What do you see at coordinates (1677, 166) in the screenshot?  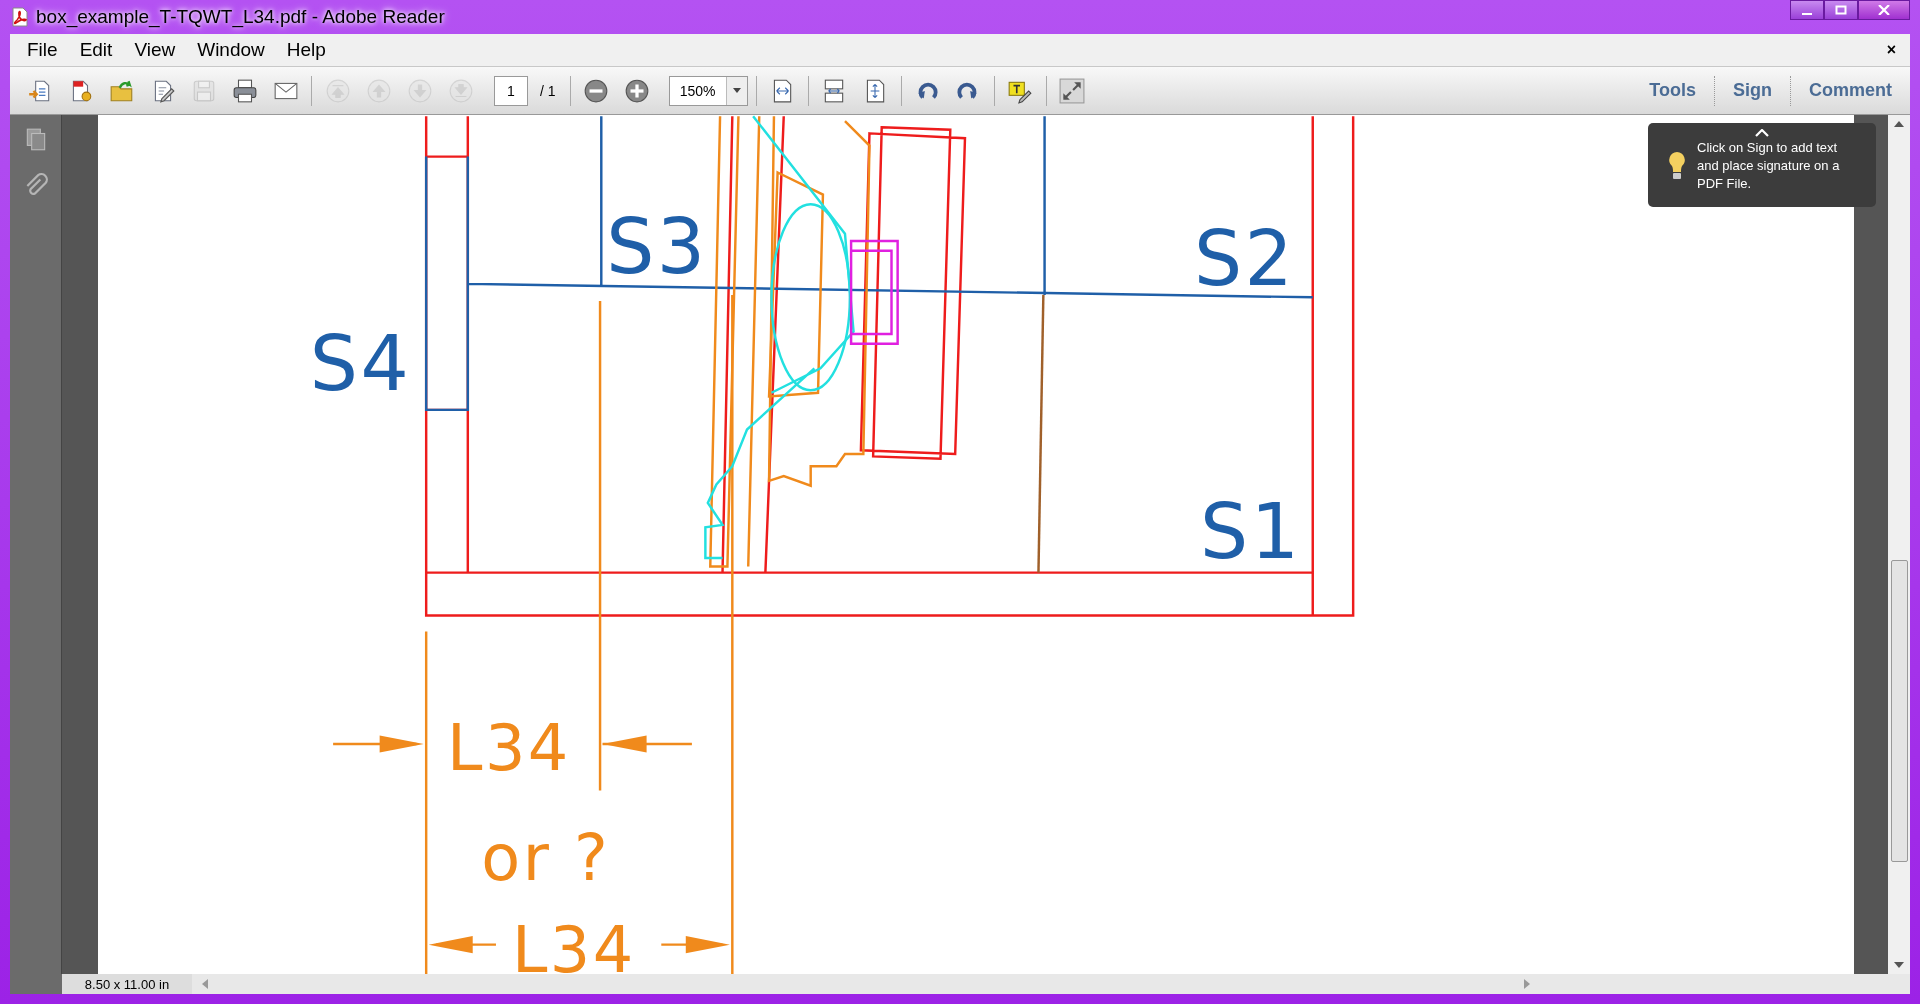 I see `lightbulb-icon` at bounding box center [1677, 166].